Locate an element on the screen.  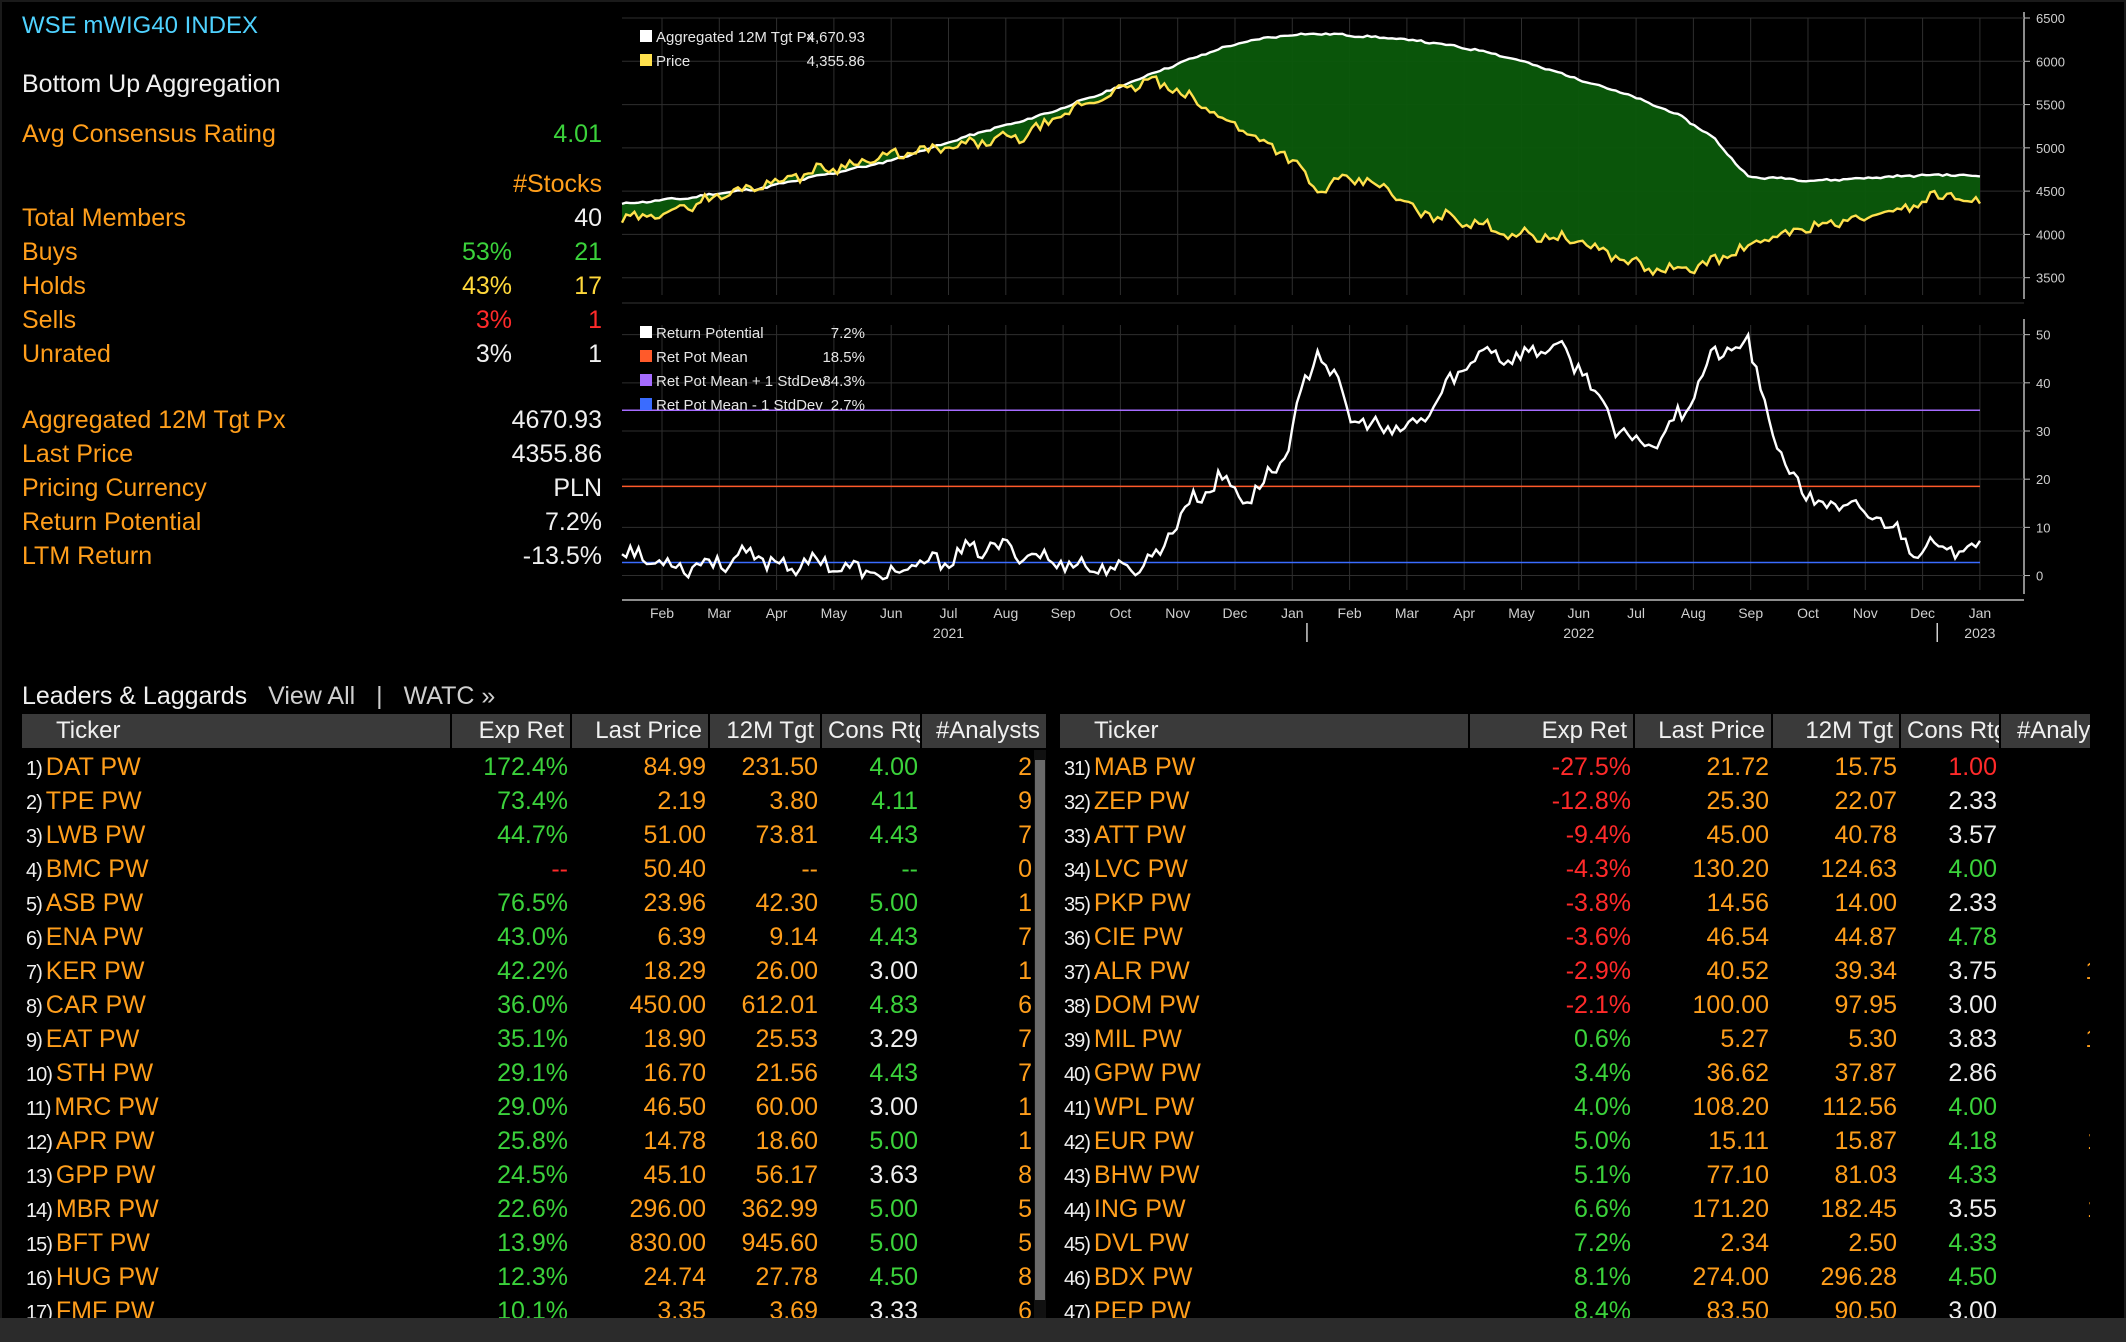
ticker-symbol: GPP PW is located at coordinates (106, 1175).